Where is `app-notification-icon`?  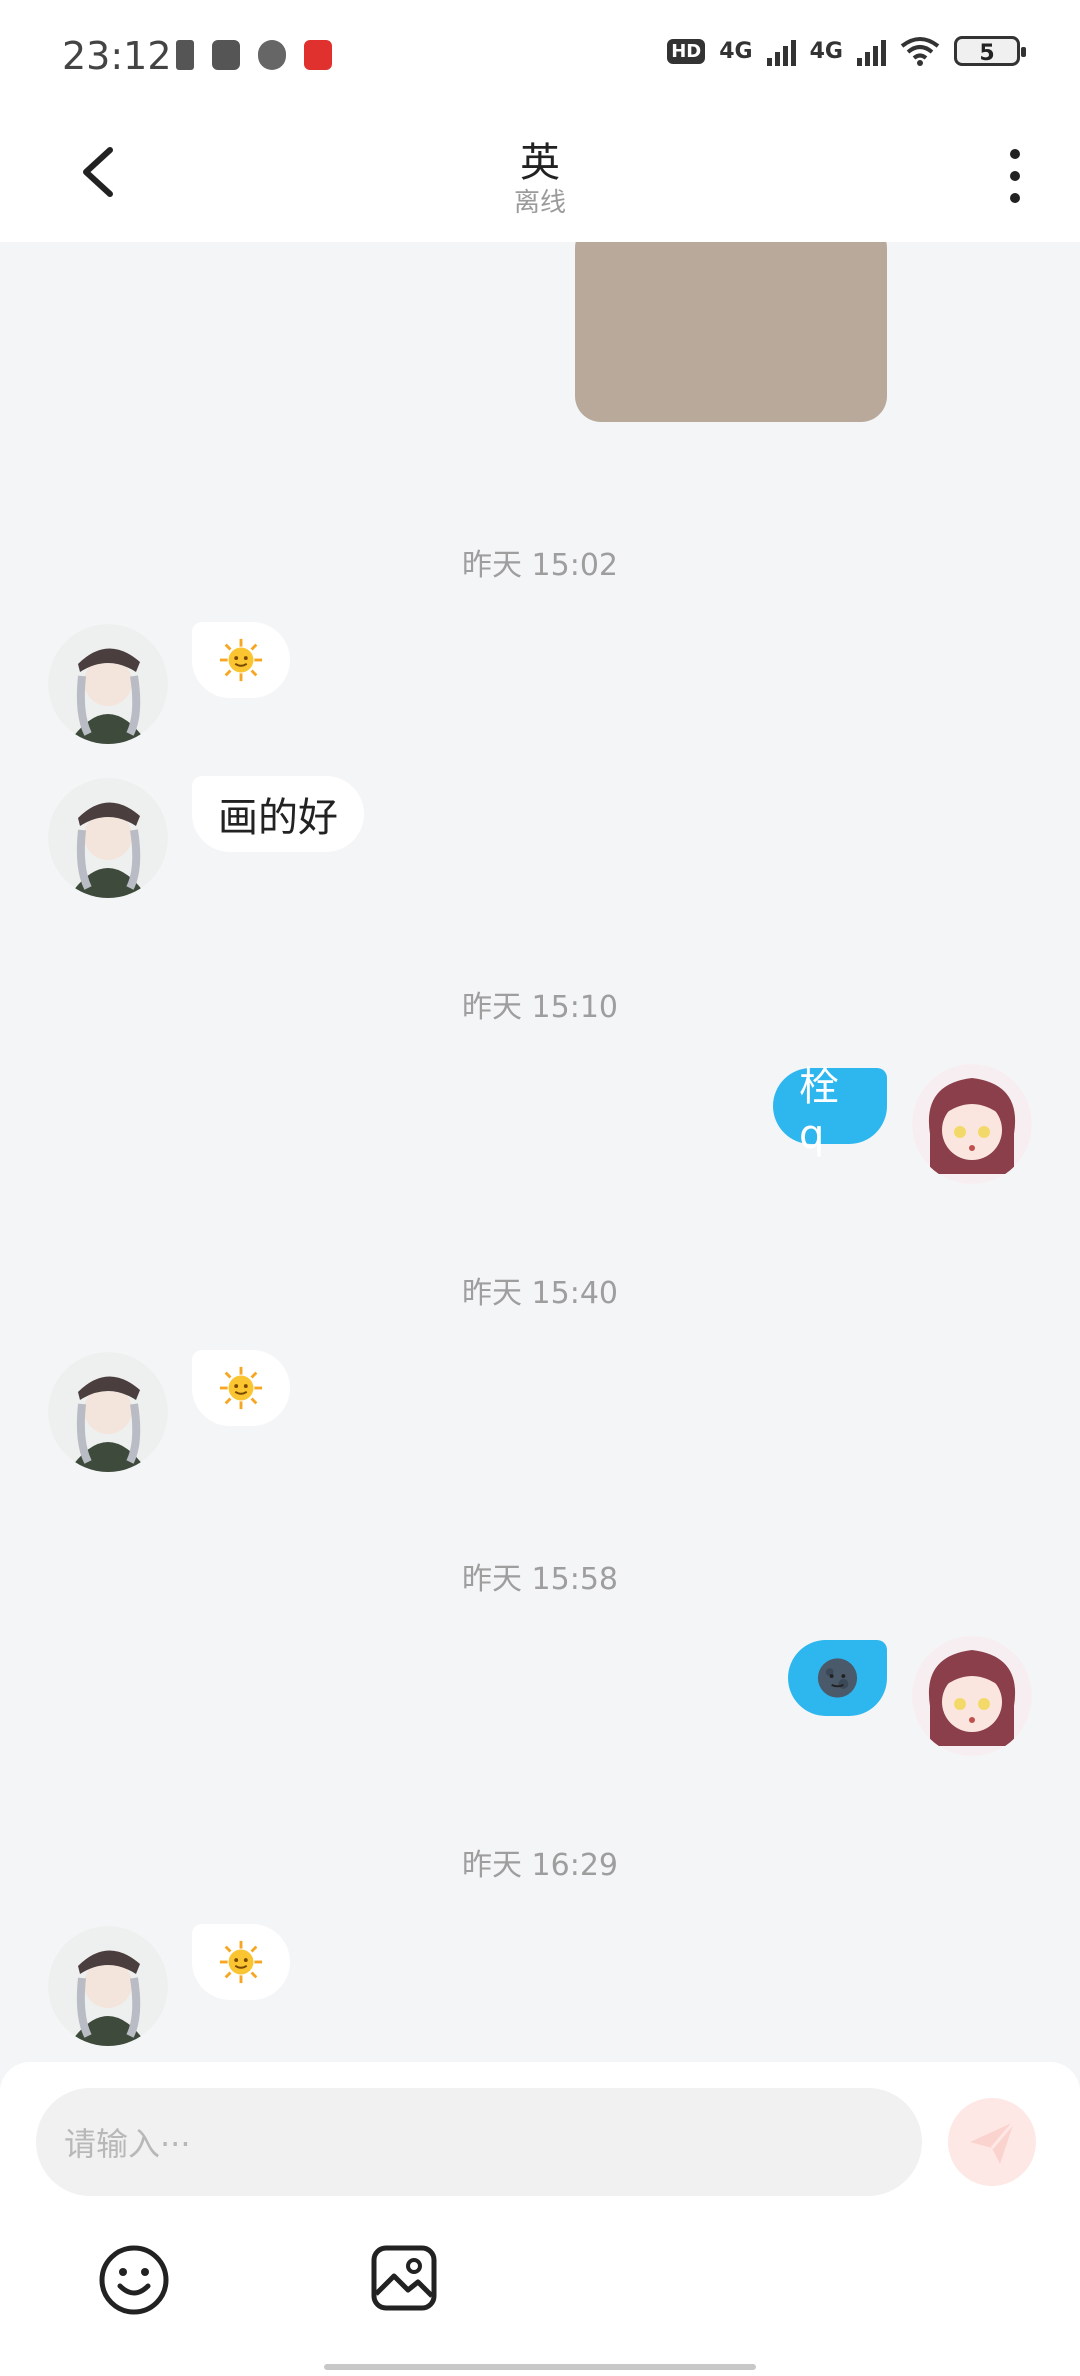 app-notification-icon is located at coordinates (226, 55).